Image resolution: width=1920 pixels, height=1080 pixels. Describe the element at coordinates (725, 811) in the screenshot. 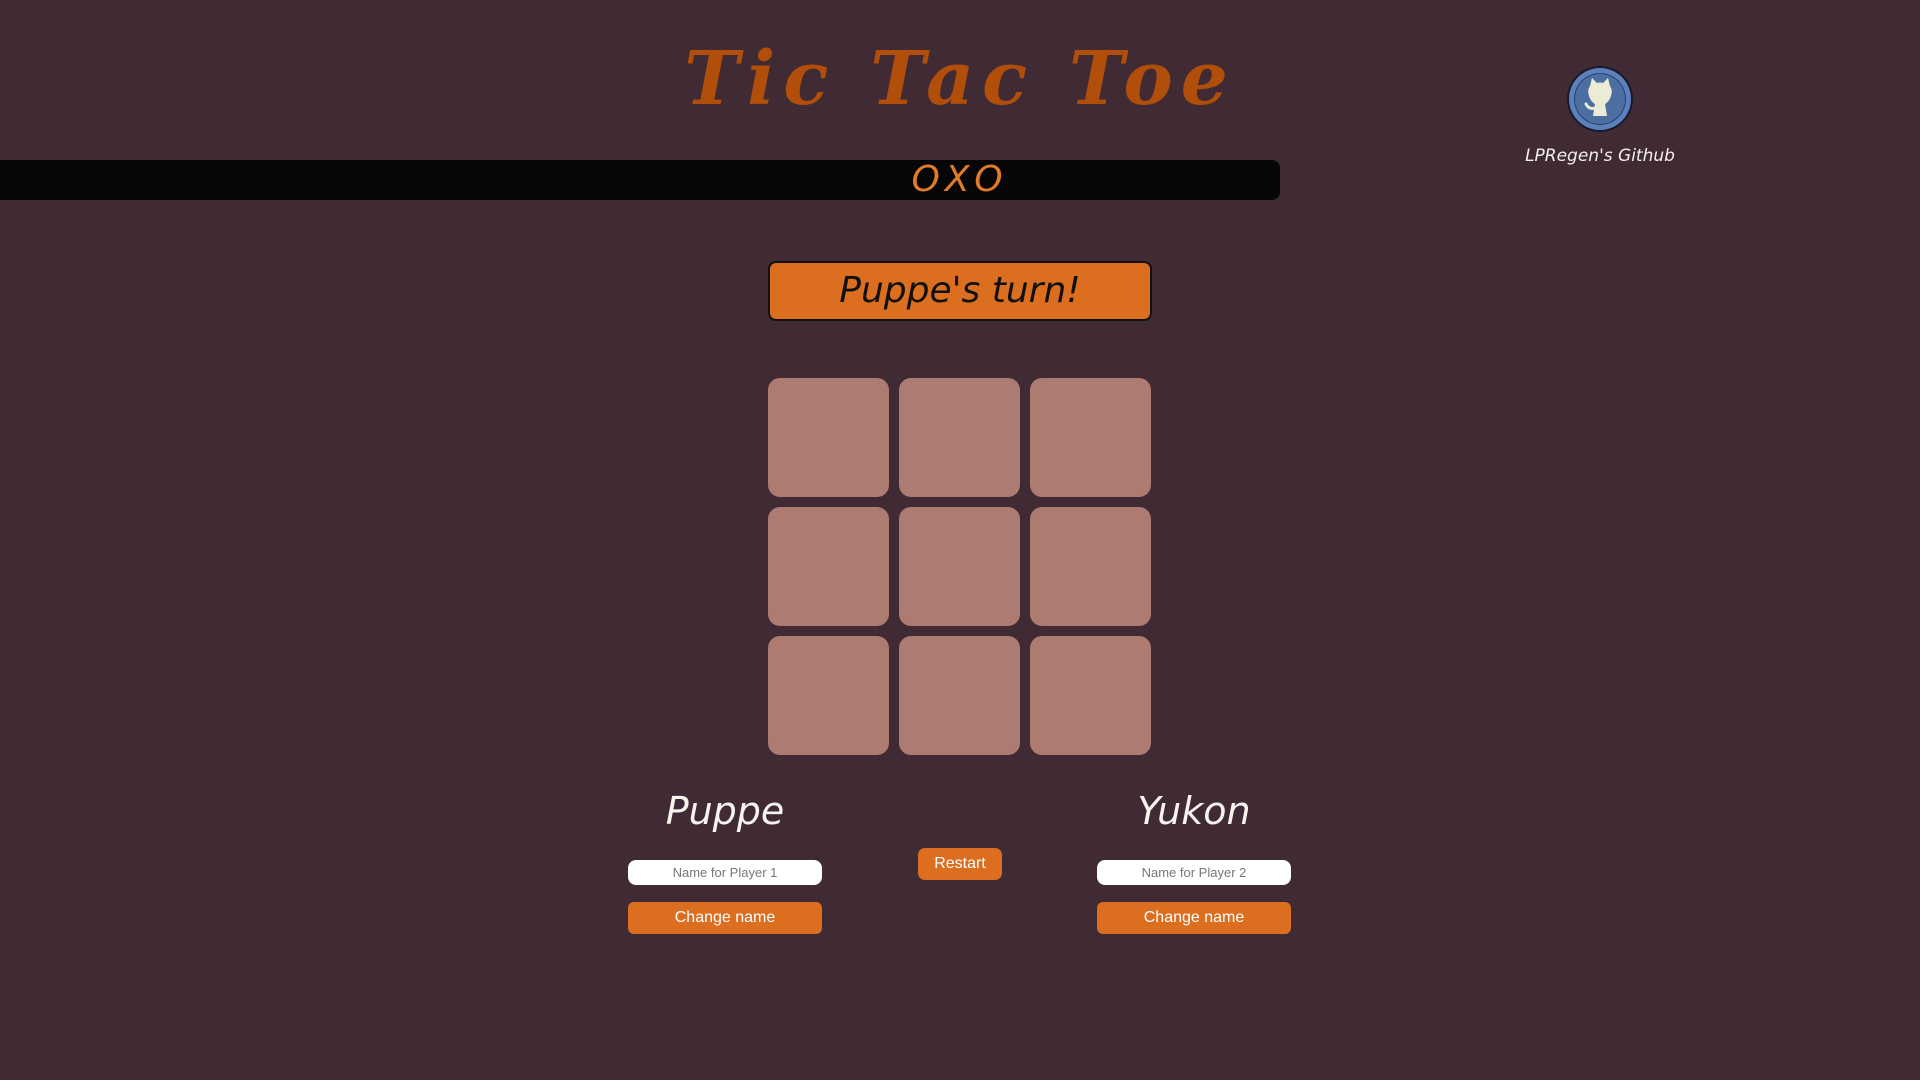

I see `player-1-name: Puppe` at that location.